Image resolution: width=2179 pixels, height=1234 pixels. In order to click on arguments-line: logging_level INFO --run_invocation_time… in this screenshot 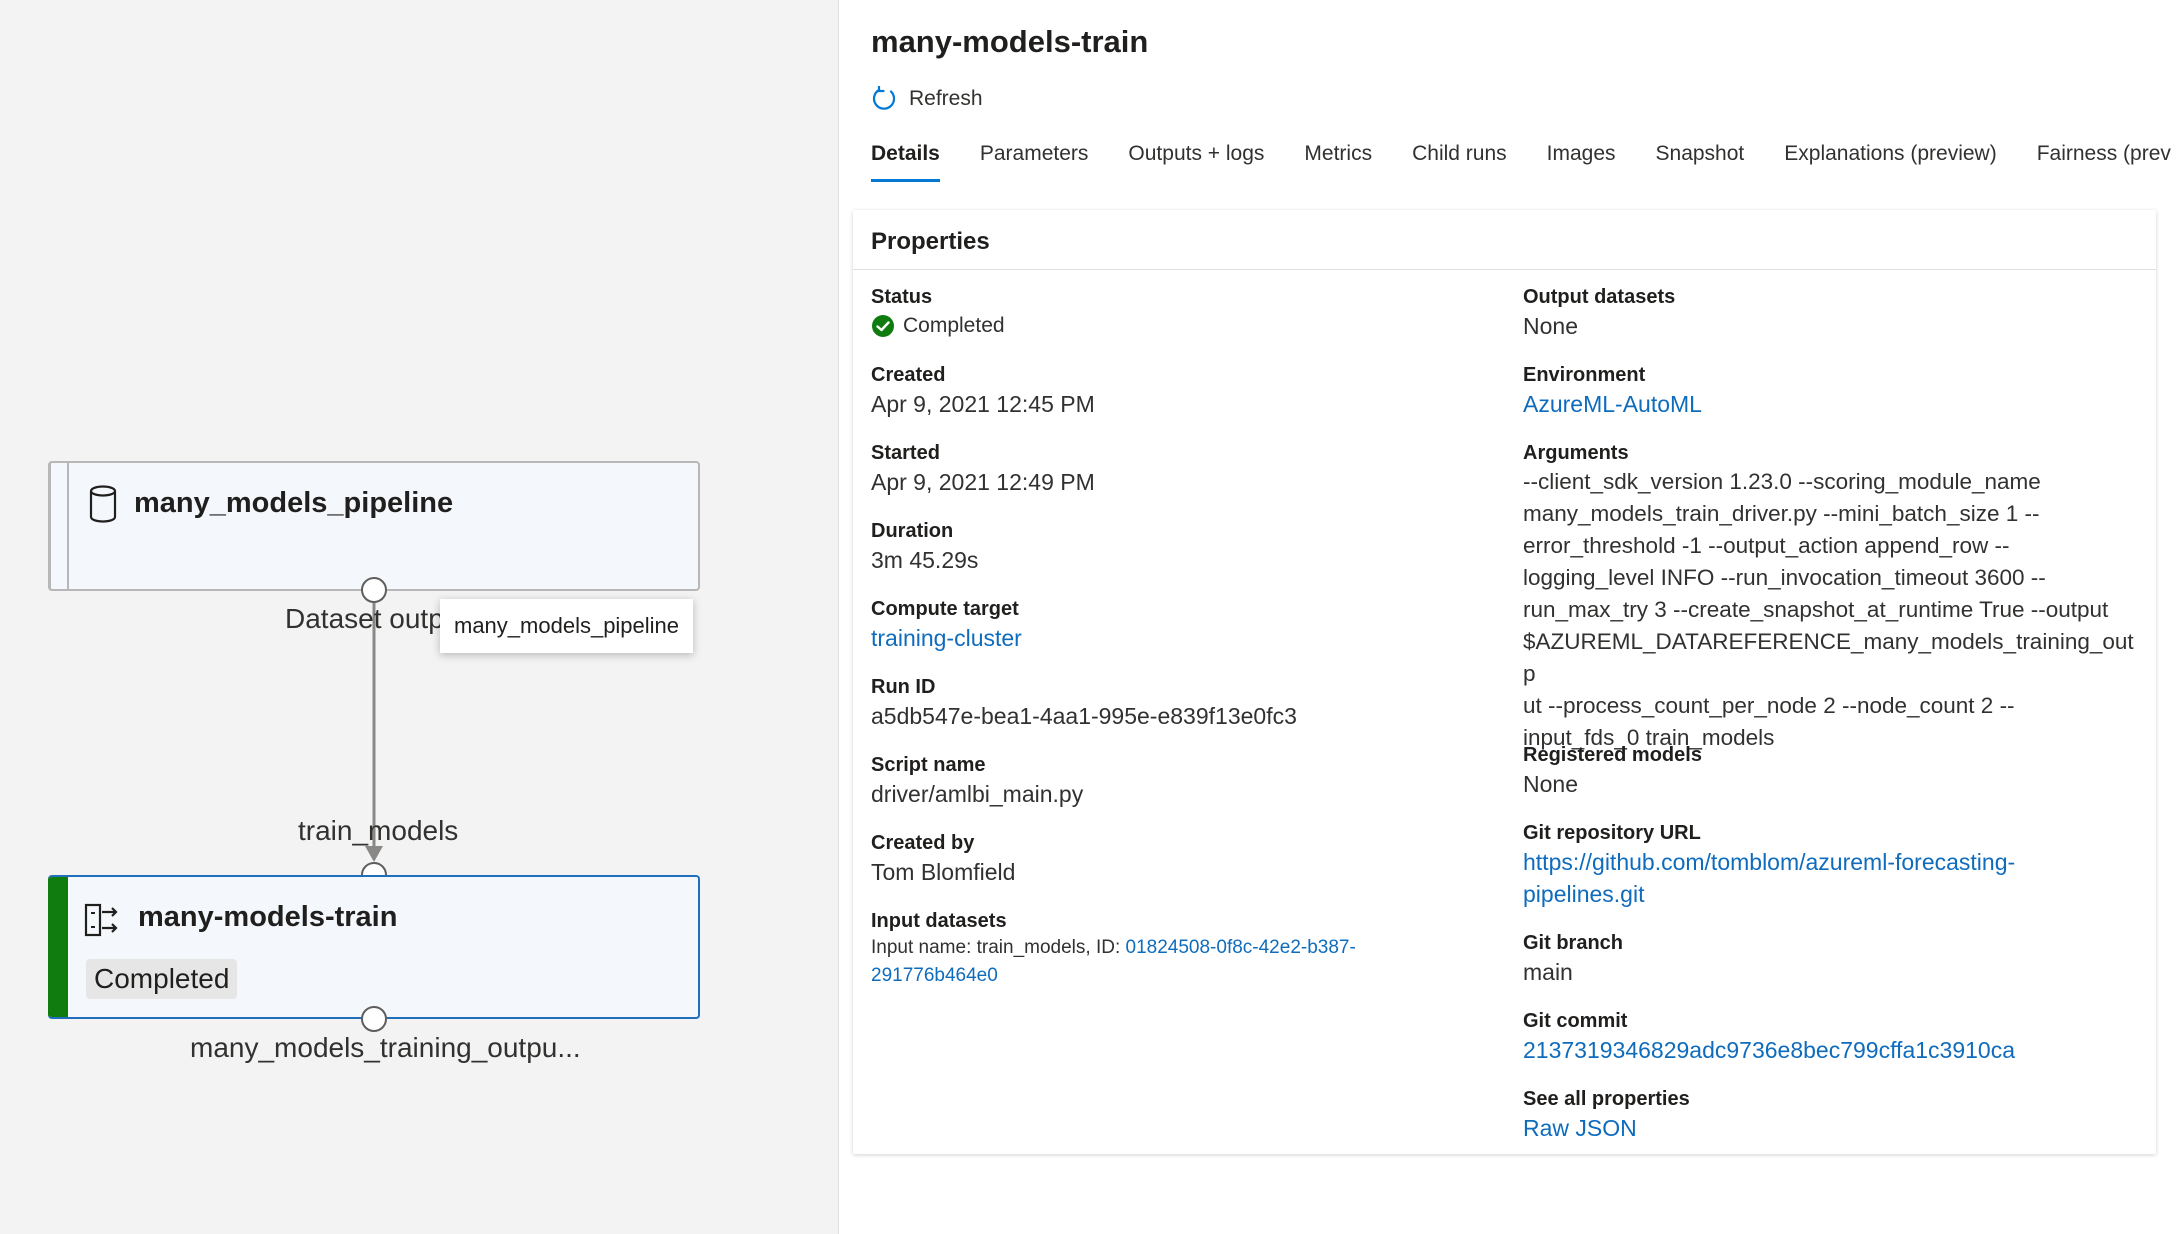, I will do `click(1784, 577)`.